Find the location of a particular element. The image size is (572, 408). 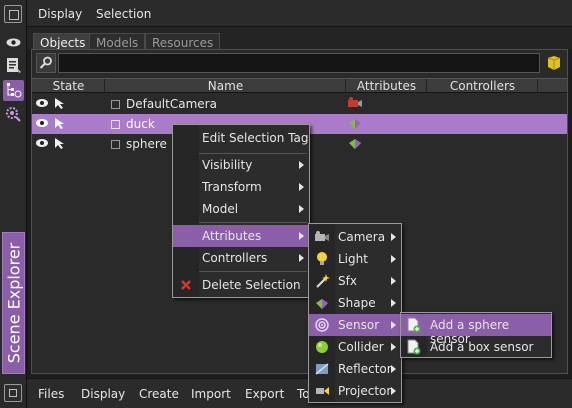

search-icon is located at coordinates (46, 63).